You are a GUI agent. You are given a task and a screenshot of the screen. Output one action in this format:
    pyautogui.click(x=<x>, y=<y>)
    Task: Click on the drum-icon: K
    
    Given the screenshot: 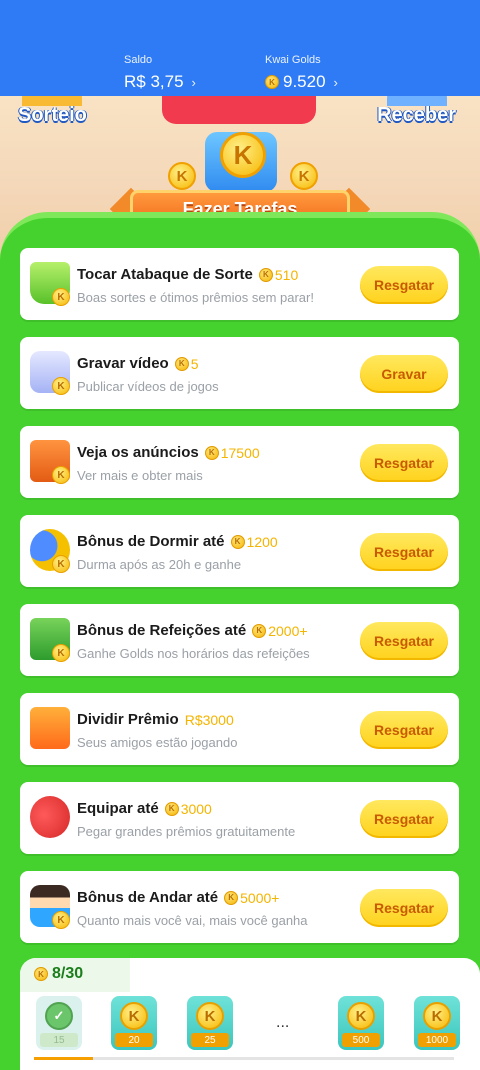 What is the action you would take?
    pyautogui.click(x=50, y=284)
    